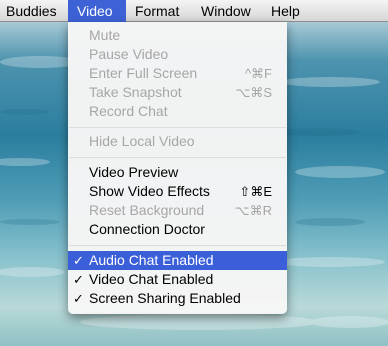 The image size is (388, 346). I want to click on menu-item-record-chat: Record Chat, so click(177, 111).